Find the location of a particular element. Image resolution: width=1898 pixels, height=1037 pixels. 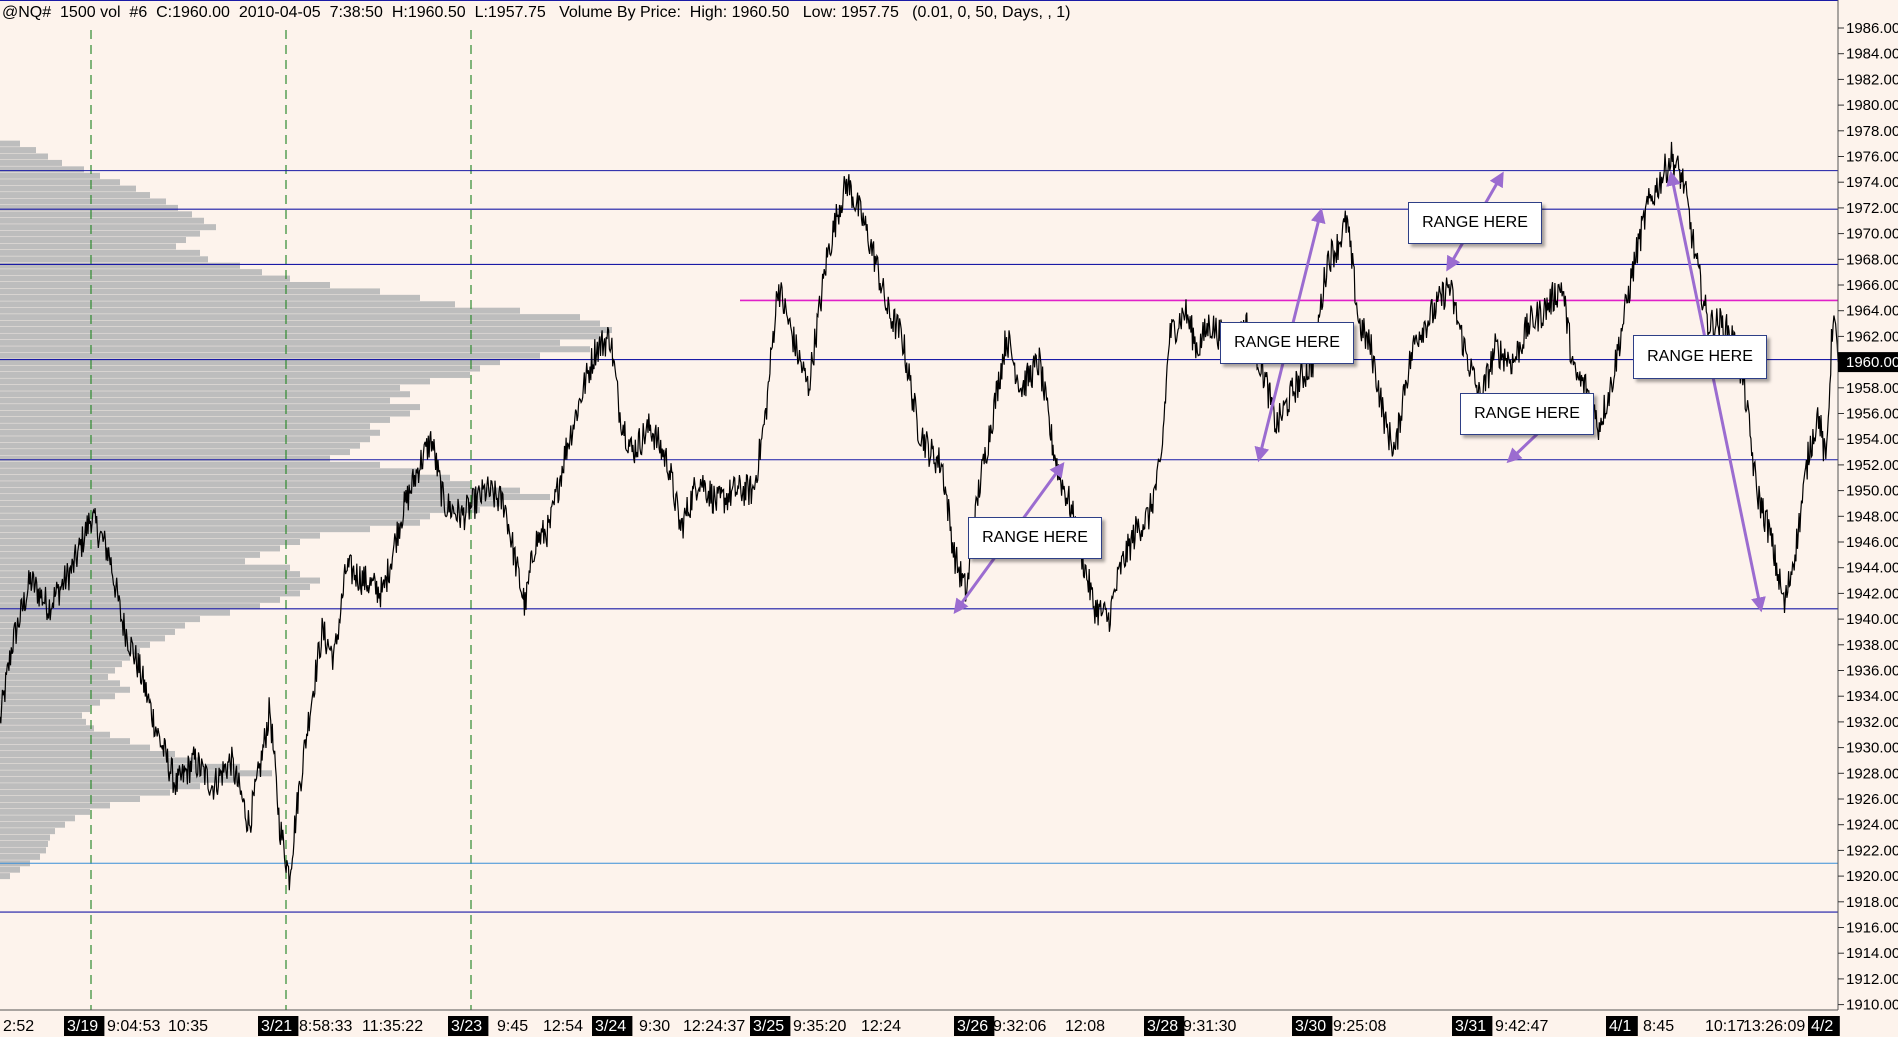

annotation-arrow is located at coordinates (1716, 391).